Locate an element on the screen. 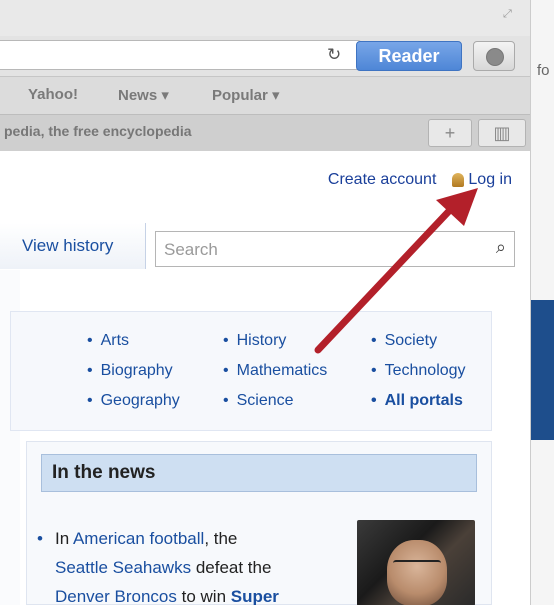  user-links: Create account Log in is located at coordinates (420, 180).